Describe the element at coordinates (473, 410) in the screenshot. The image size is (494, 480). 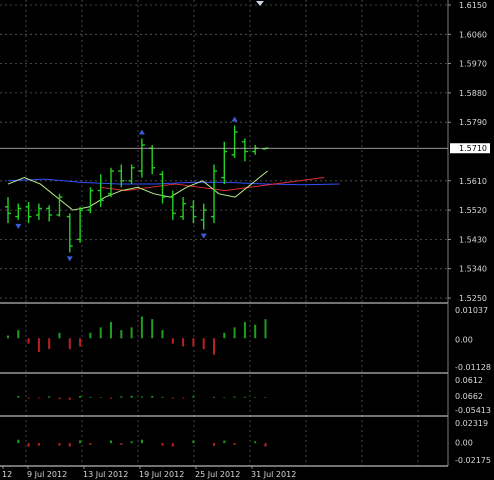
I see `indicator-axis-label: -0.05413` at that location.